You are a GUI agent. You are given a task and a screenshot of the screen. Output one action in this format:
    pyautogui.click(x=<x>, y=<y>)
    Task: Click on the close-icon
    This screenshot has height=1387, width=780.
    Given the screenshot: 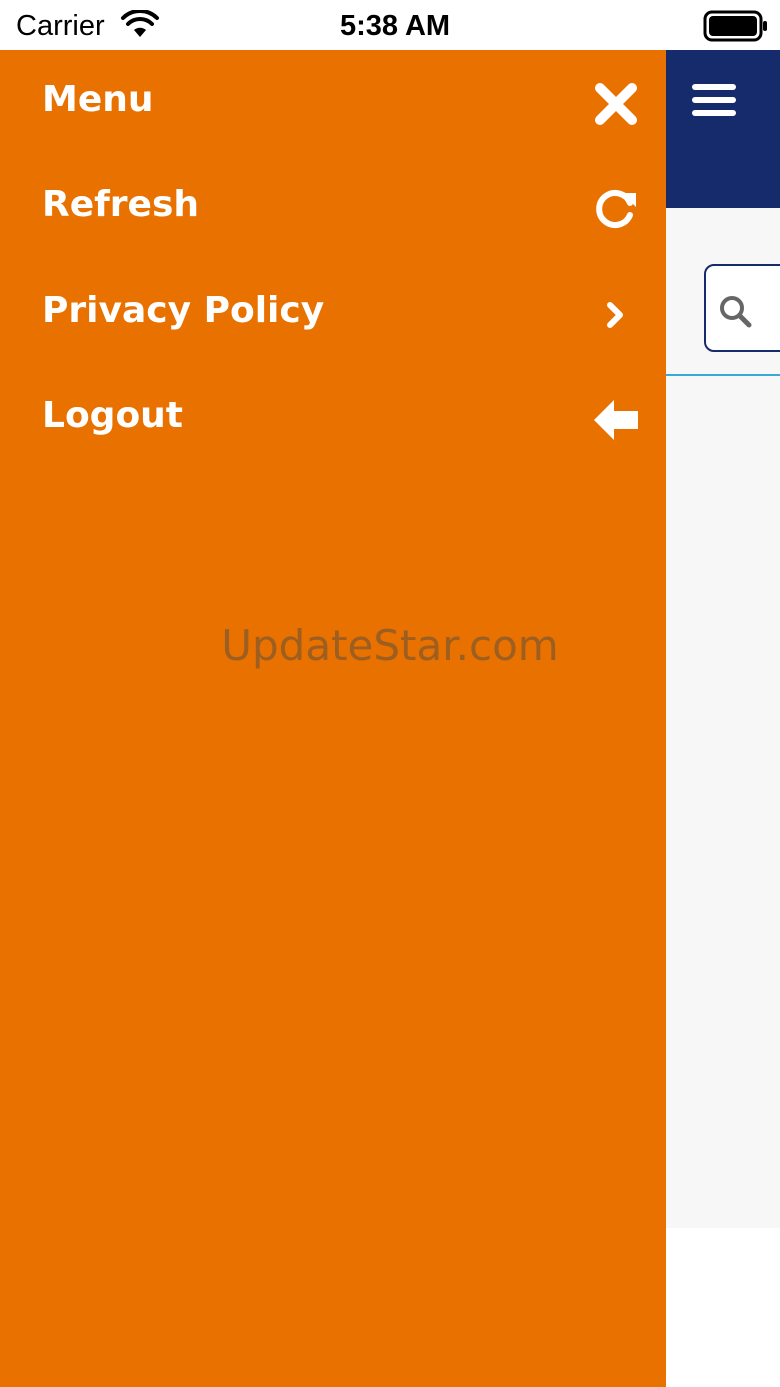 What is the action you would take?
    pyautogui.click(x=616, y=104)
    